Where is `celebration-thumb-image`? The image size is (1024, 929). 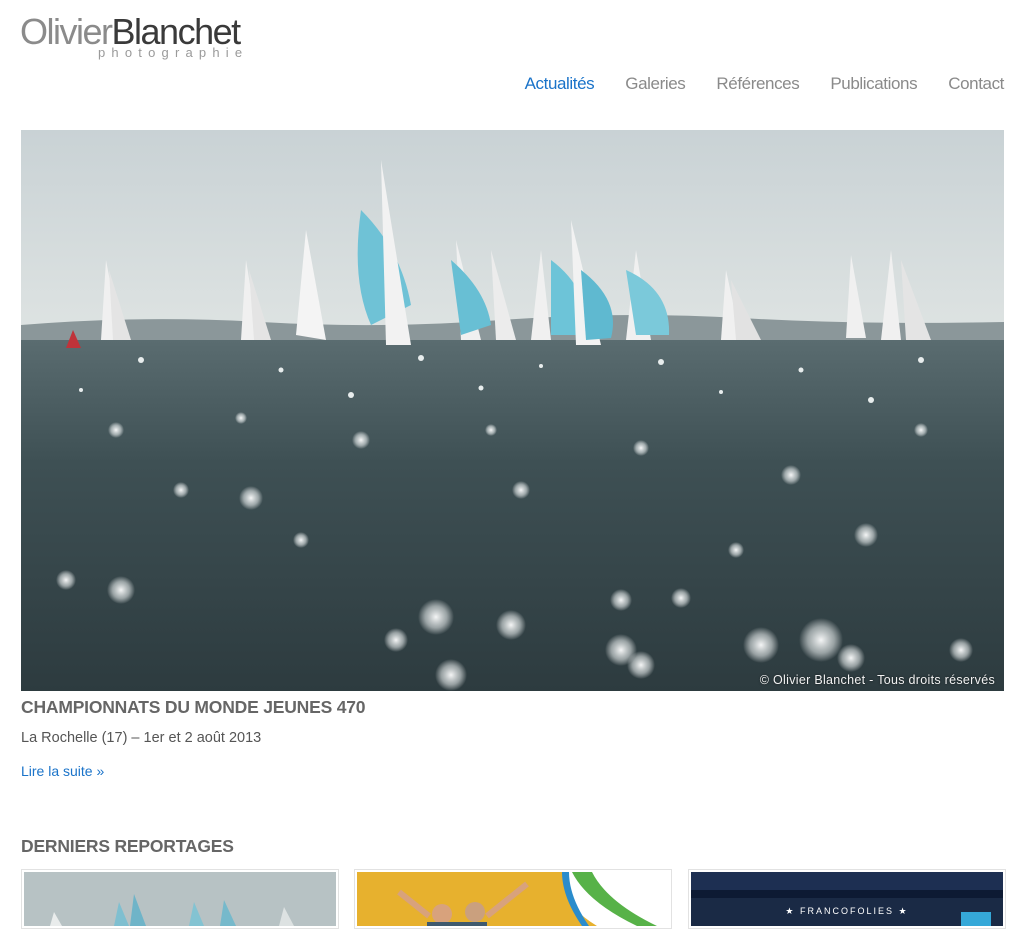
celebration-thumb-image is located at coordinates (513, 899).